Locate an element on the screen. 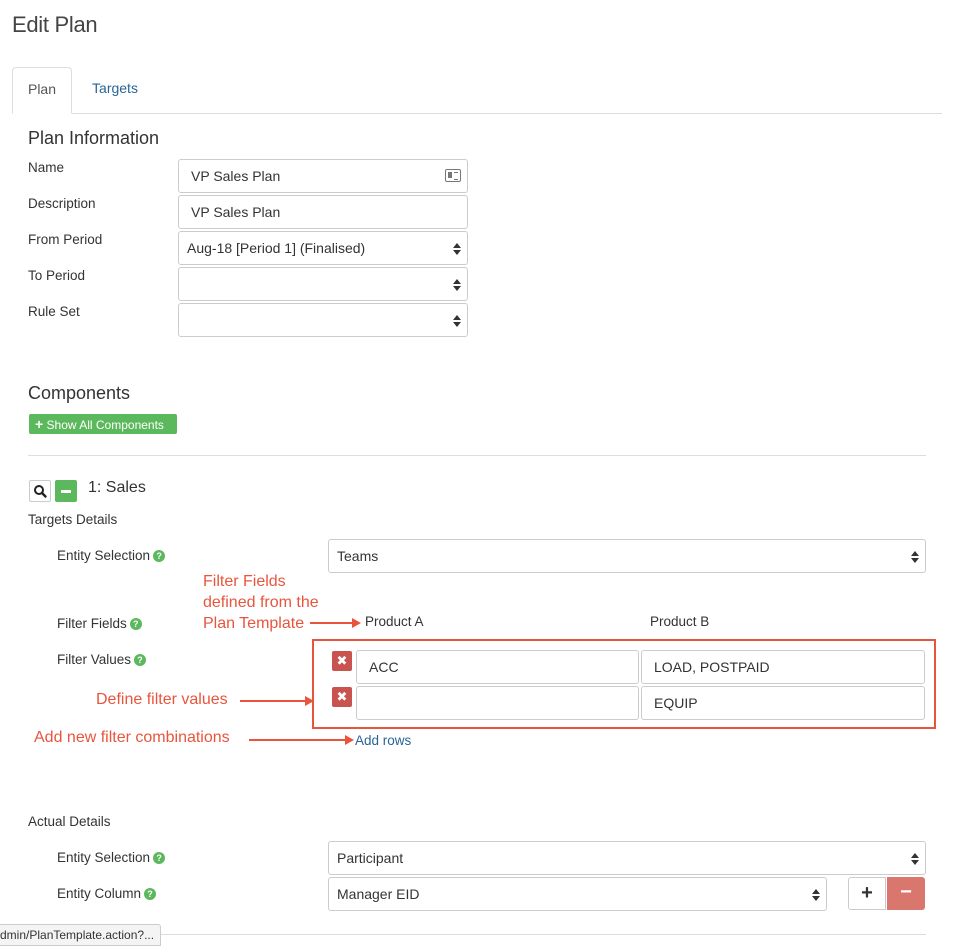 The image size is (955, 946). entity-column-label: Entity Column? is located at coordinates (107, 893).